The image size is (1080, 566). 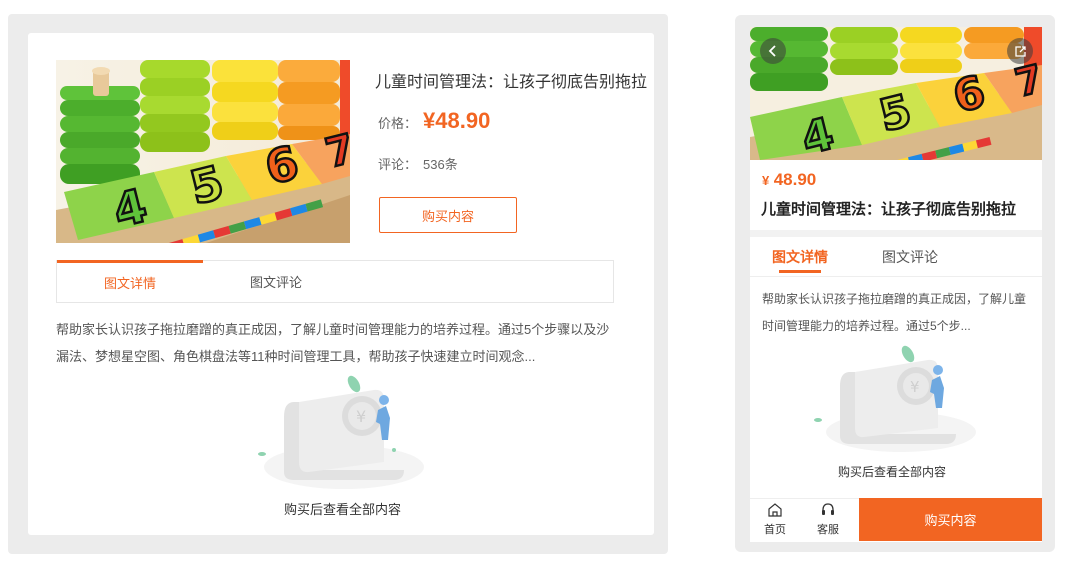 What do you see at coordinates (775, 519) in the screenshot?
I see `nav-home: 首页` at bounding box center [775, 519].